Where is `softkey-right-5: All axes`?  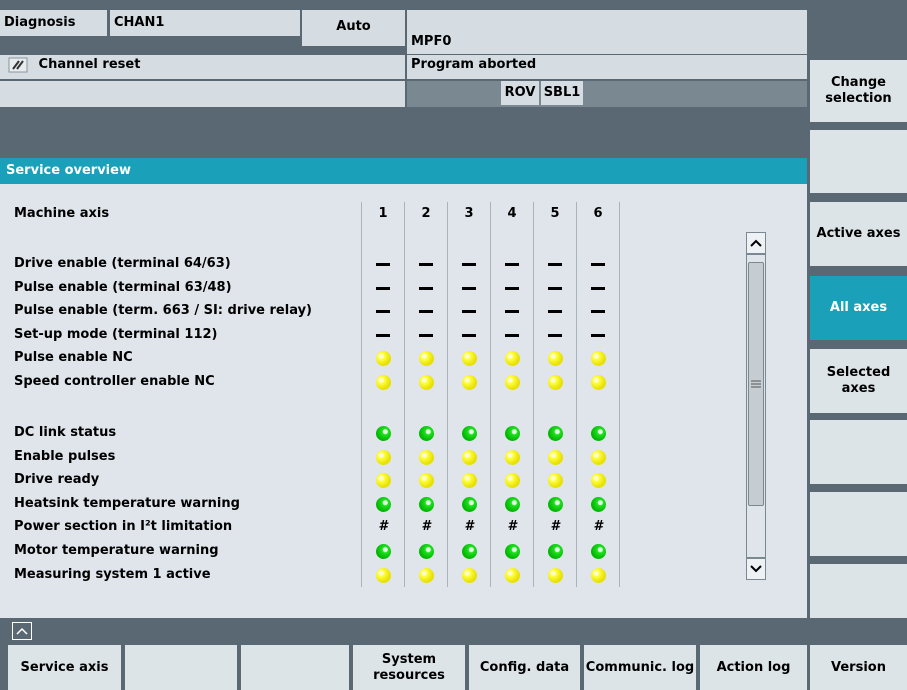
softkey-right-5: All axes is located at coordinates (858, 308).